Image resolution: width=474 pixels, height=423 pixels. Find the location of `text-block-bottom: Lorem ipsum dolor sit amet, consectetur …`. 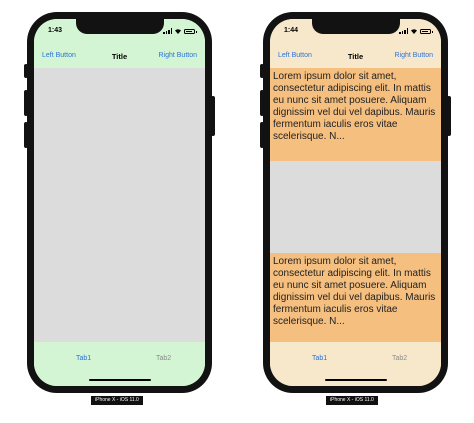

text-block-bottom: Lorem ipsum dolor sit amet, consectetur … is located at coordinates (355, 301).